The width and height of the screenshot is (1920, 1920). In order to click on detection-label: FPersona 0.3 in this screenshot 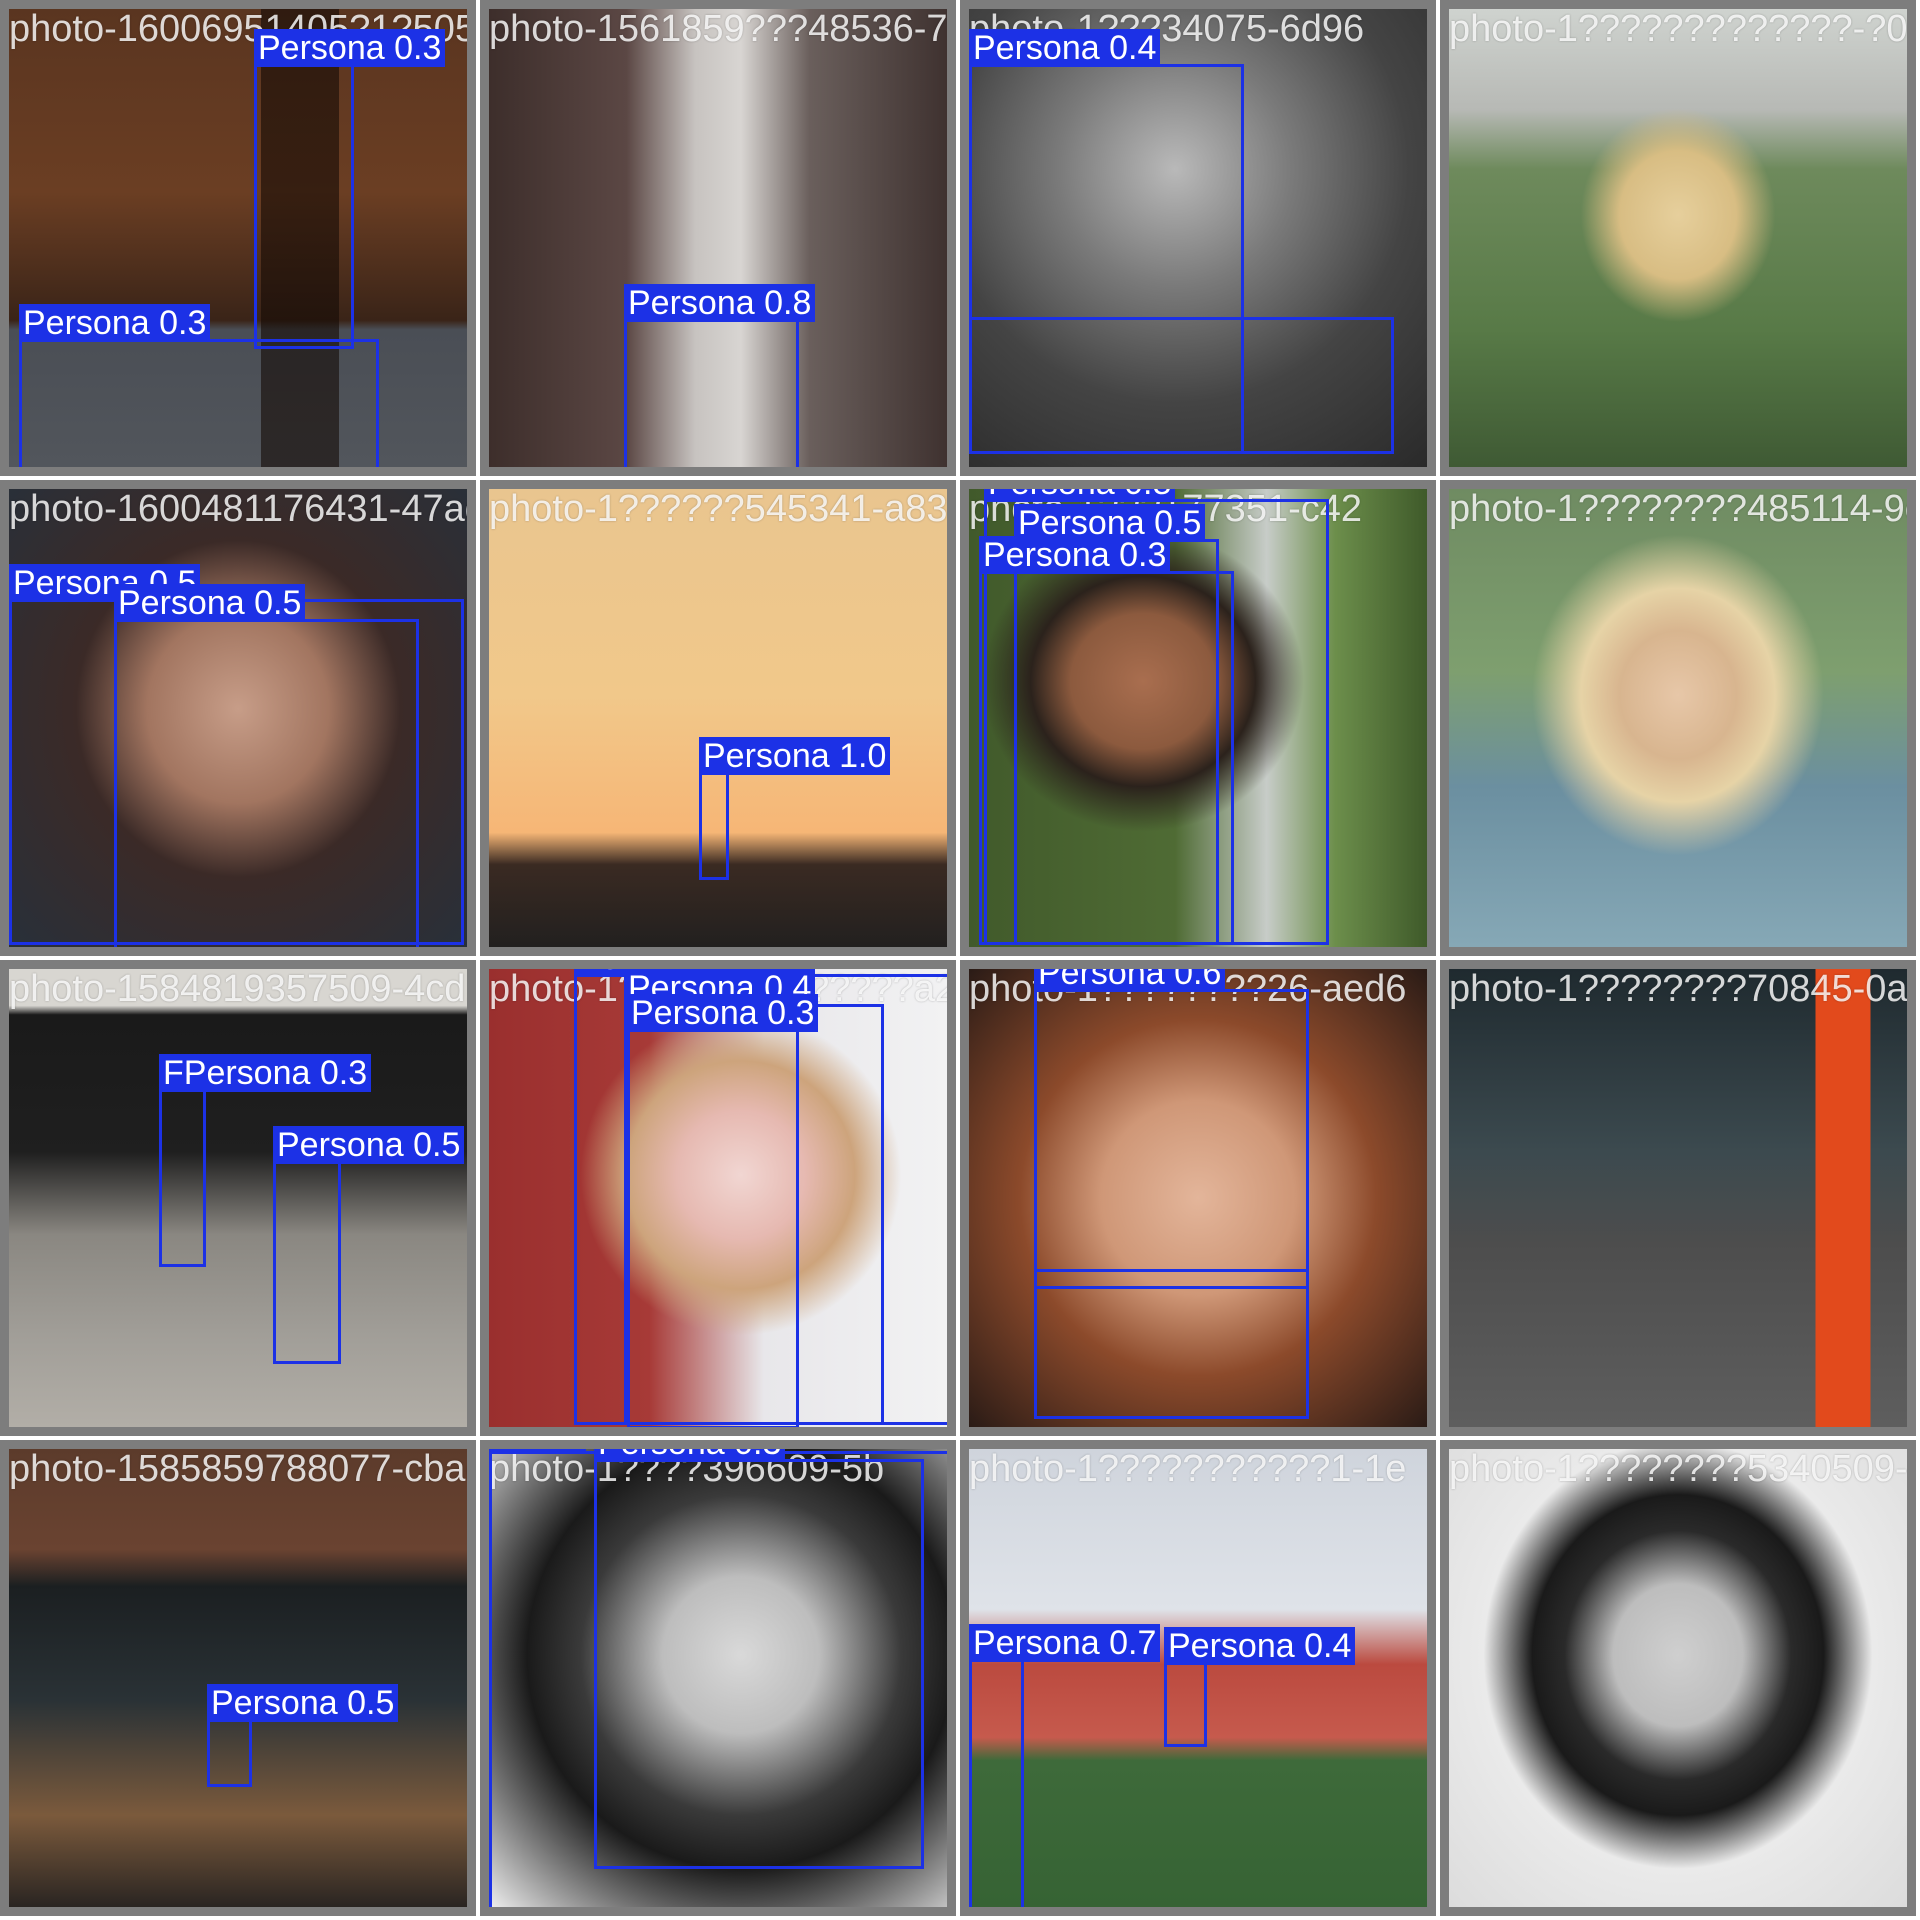, I will do `click(265, 1073)`.